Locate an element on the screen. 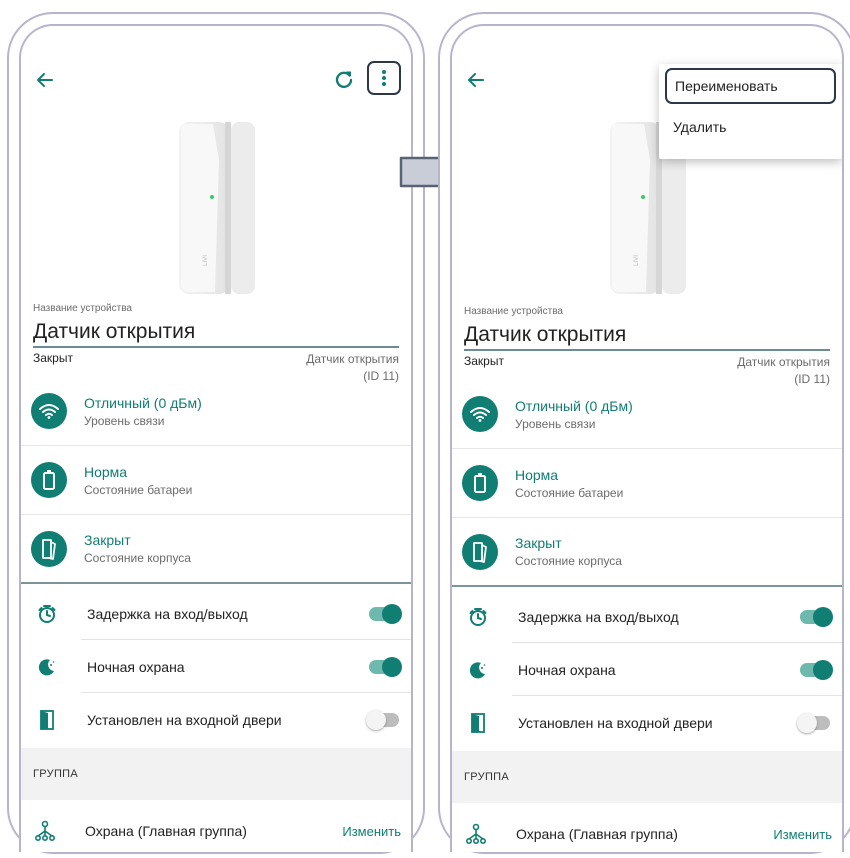 This screenshot has width=850, height=858. device-image: LIVI is located at coordinates (217, 208).